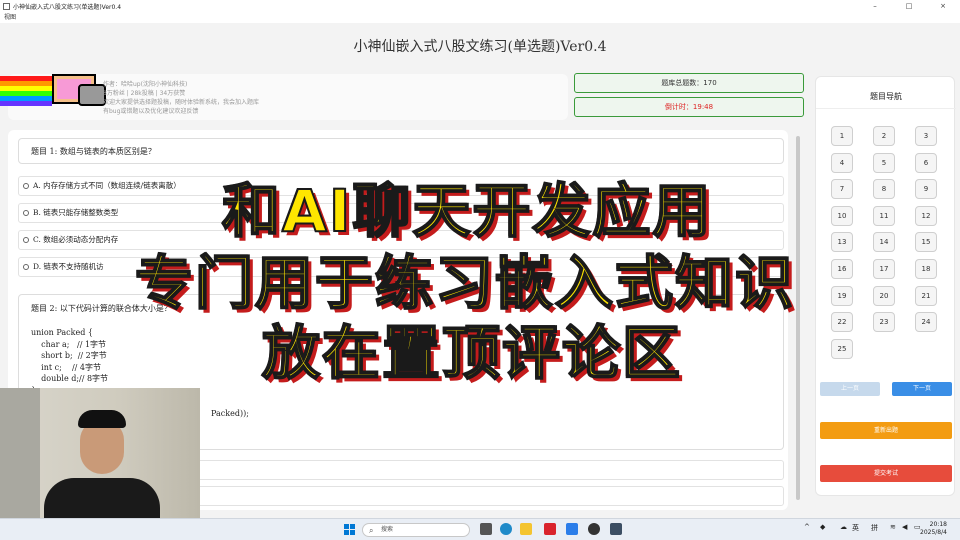 This screenshot has height=540, width=960. What do you see at coordinates (938, 524) in the screenshot?
I see `clock-time: 20:18` at bounding box center [938, 524].